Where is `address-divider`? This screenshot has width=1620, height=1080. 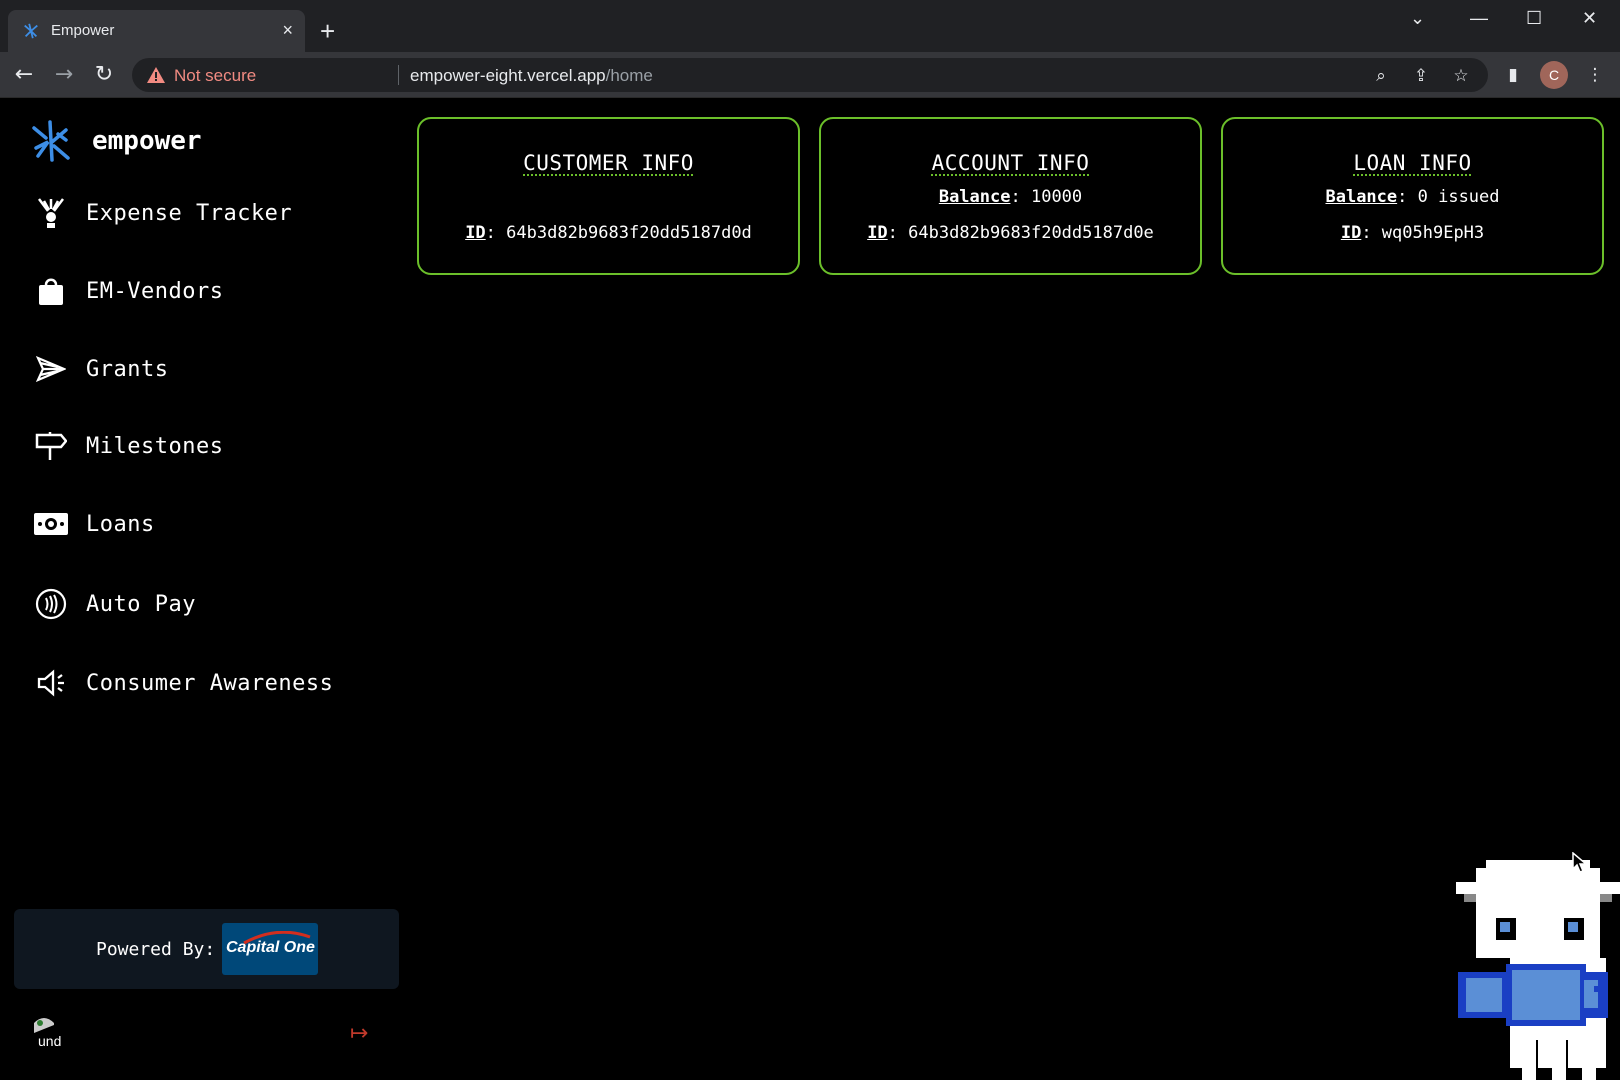
address-divider is located at coordinates (398, 75).